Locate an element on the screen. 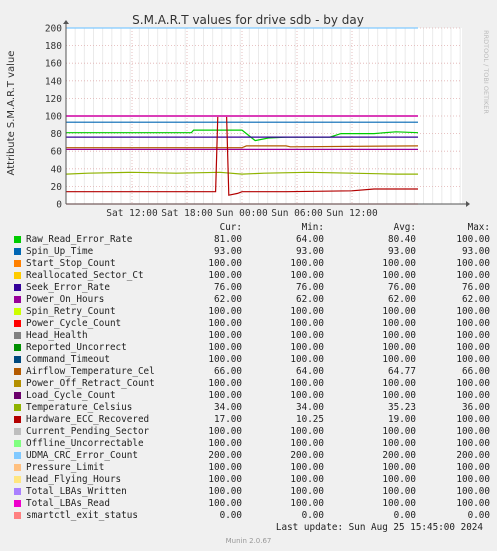  last-update: Last update: Sun Aug 25 15:45:00 2024 is located at coordinates (379, 527).